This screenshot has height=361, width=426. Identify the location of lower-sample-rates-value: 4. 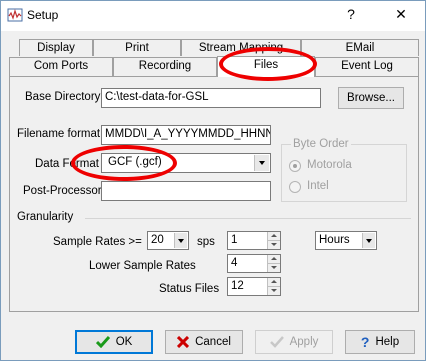
(234, 263).